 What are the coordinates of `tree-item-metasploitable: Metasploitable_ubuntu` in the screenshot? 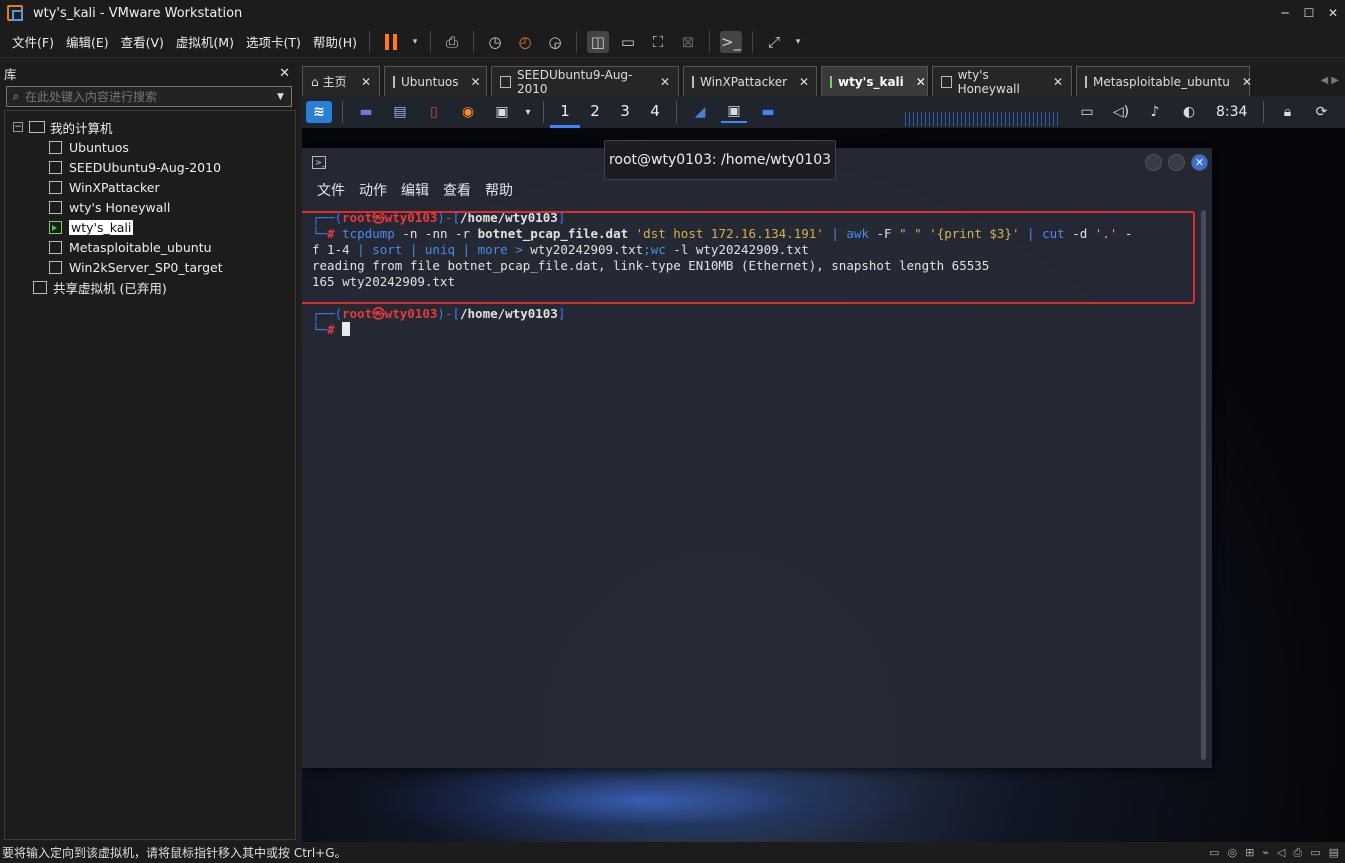 It's located at (150, 247).